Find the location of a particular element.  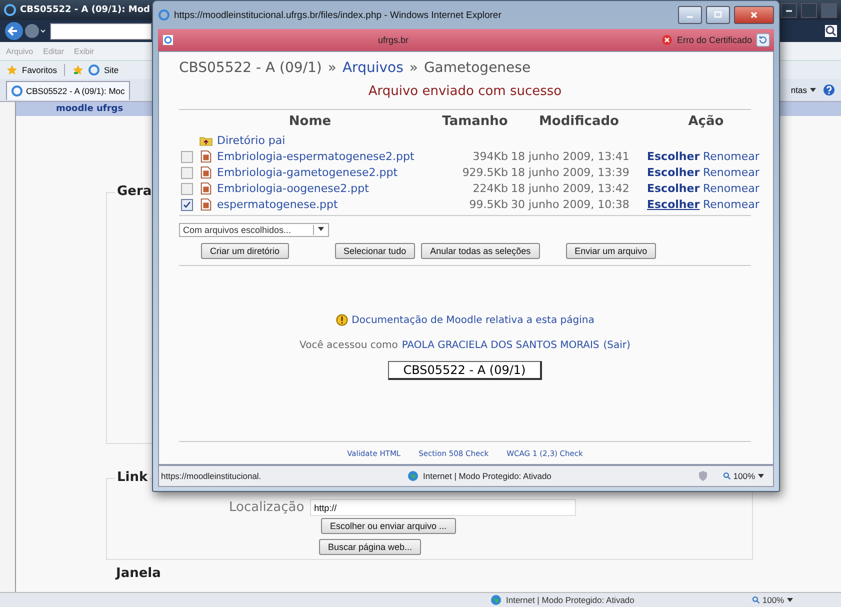

login-info: Você acessou como is located at coordinates (349, 345).